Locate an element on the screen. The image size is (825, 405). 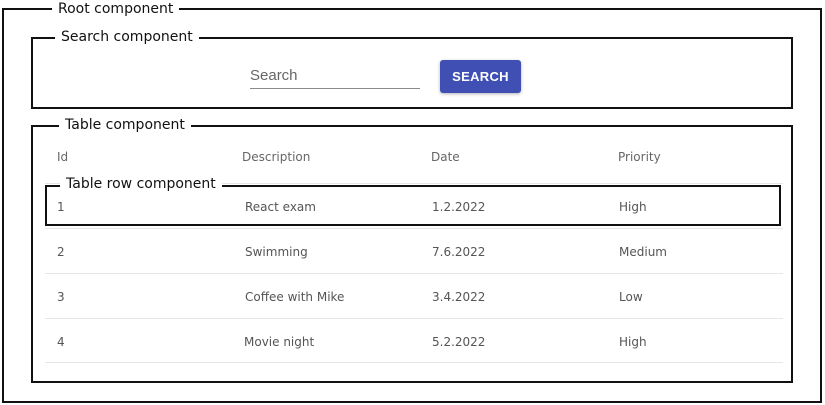
column-header-id: Id is located at coordinates (63, 157).